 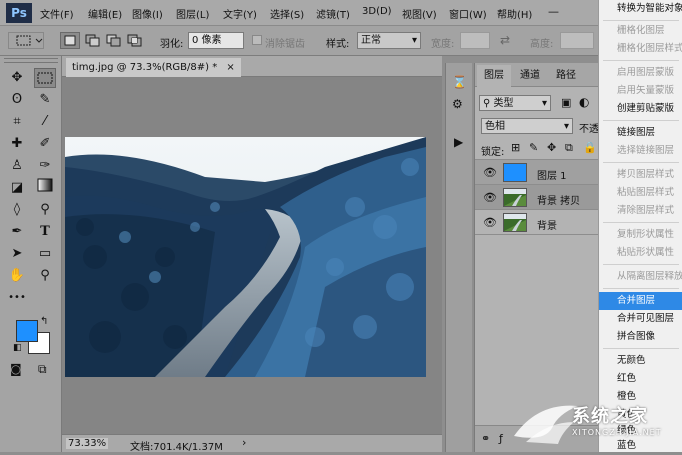 What do you see at coordinates (640, 193) in the screenshot?
I see `menu-item-paste-layer-style: 粘贴图层样式` at bounding box center [640, 193].